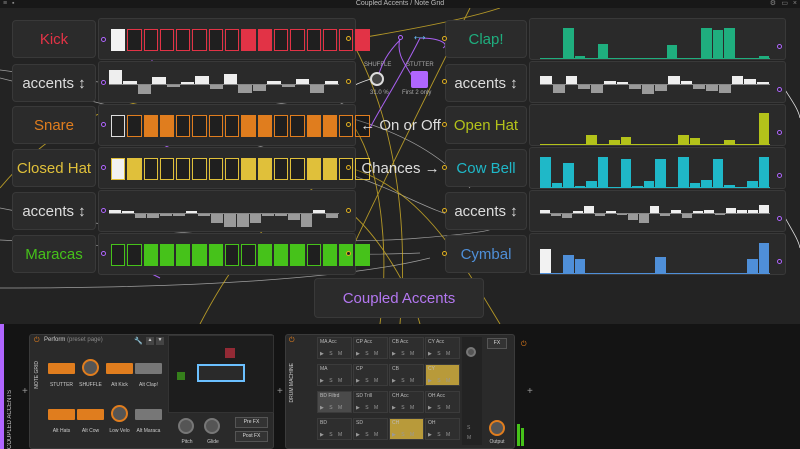  I want to click on kick-steps-panel, so click(234, 39).